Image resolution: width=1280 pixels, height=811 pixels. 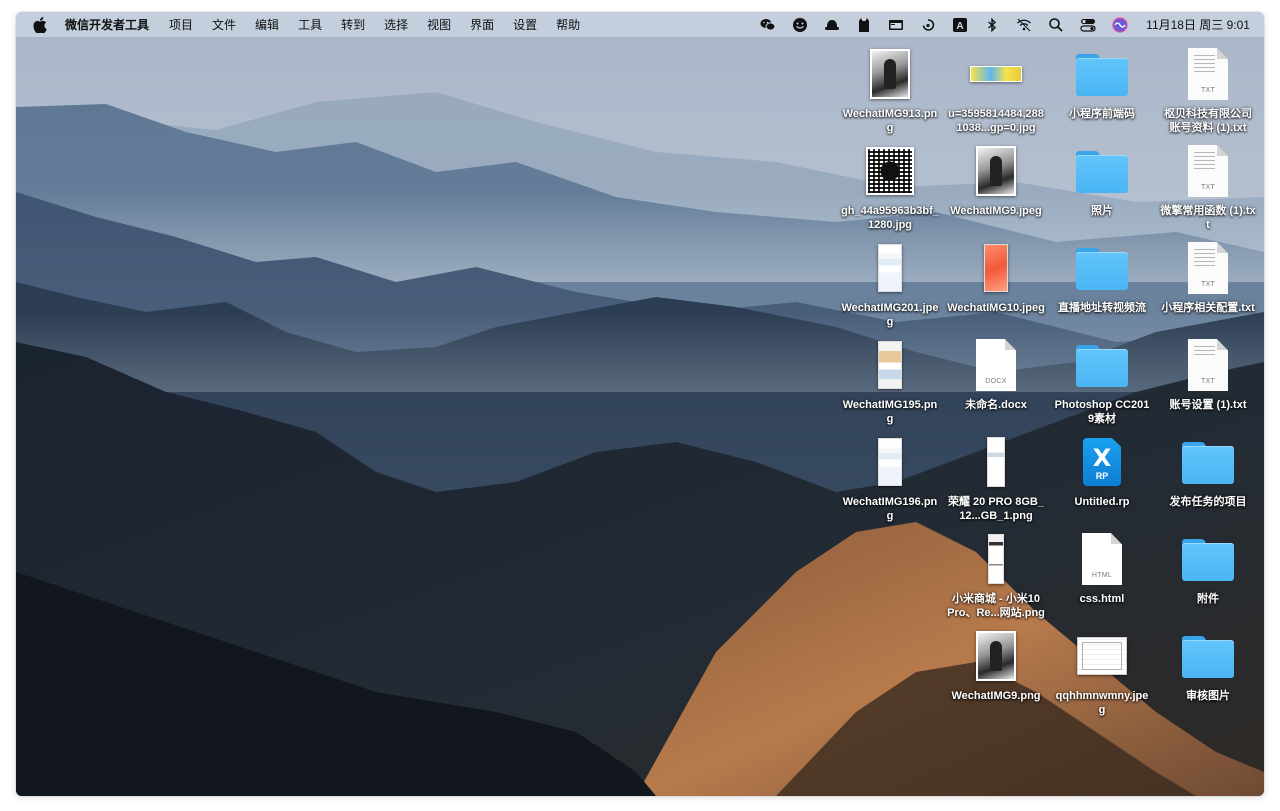 What do you see at coordinates (1102, 211) in the screenshot?
I see `file-label: 照片` at bounding box center [1102, 211].